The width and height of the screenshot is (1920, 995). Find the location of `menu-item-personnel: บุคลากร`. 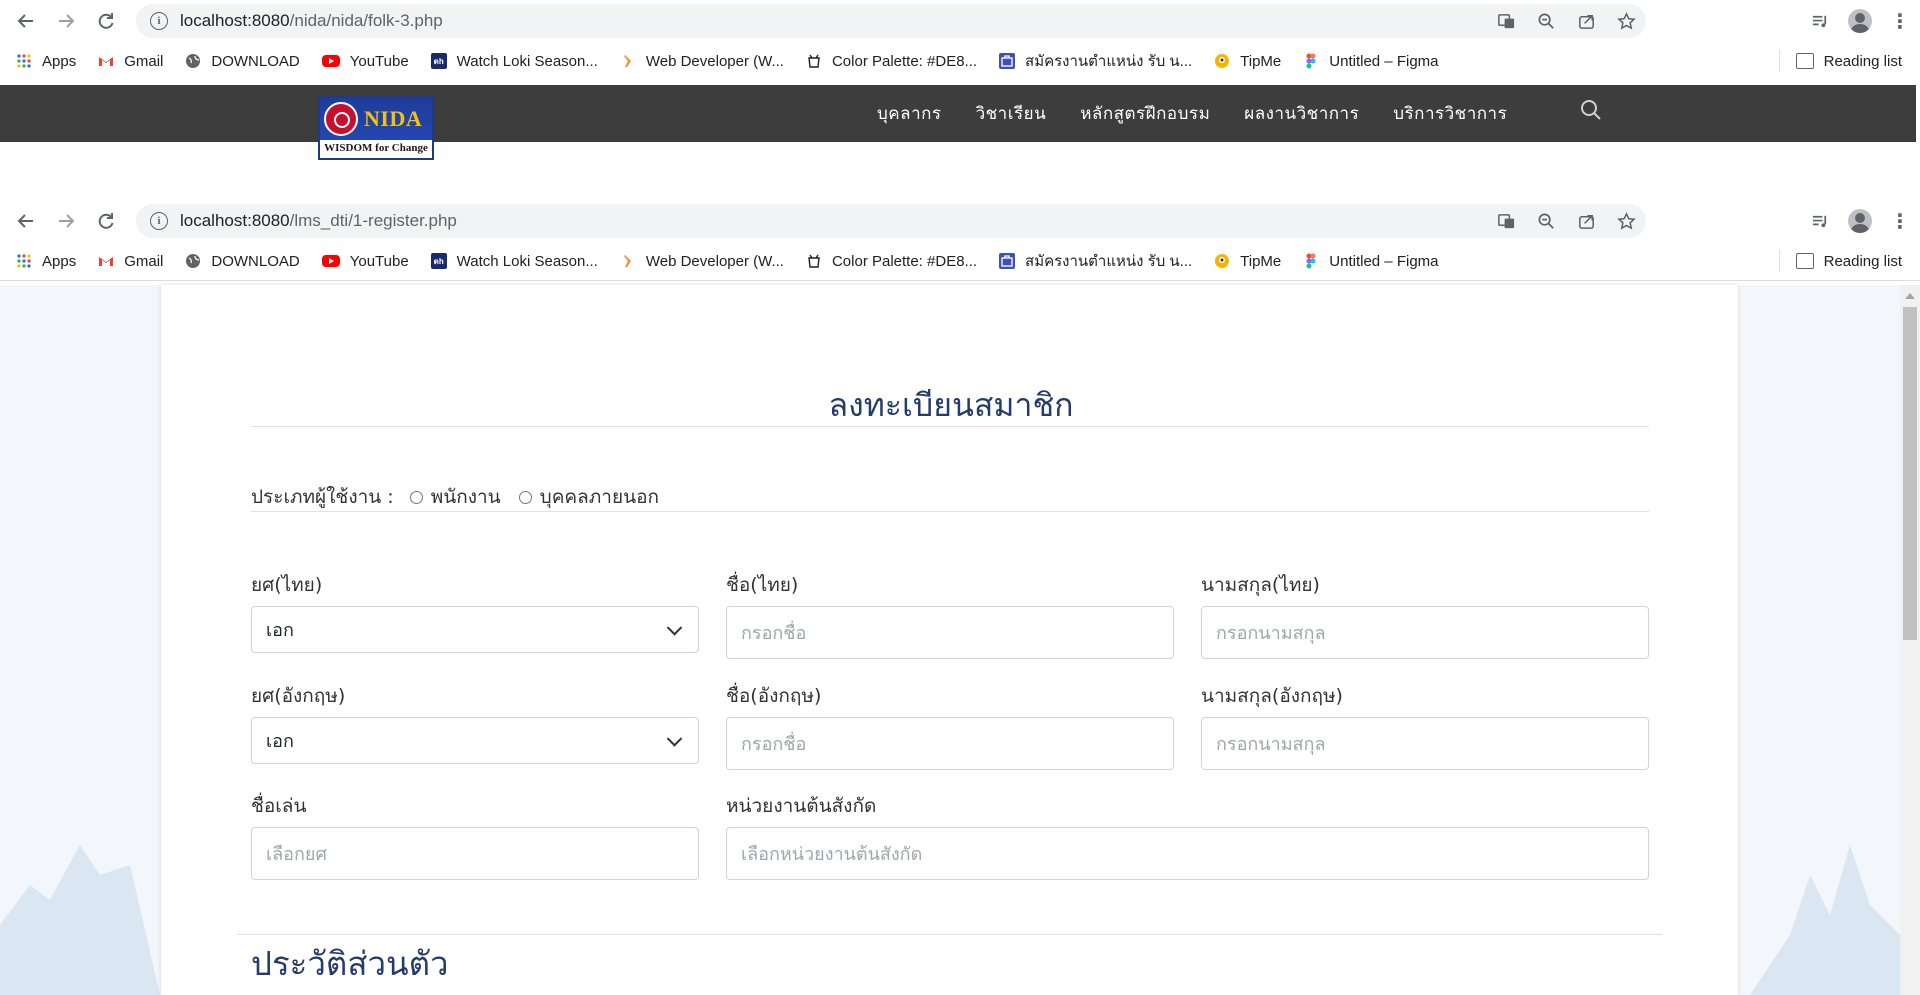

menu-item-personnel: บุคลากร is located at coordinates (909, 113).